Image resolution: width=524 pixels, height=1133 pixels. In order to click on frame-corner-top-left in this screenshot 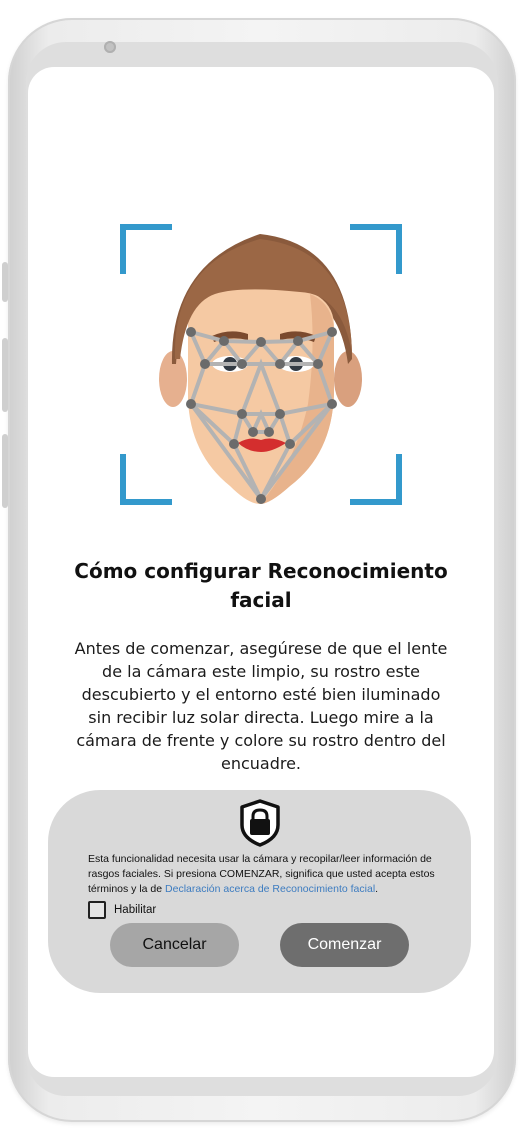, I will do `click(146, 249)`.